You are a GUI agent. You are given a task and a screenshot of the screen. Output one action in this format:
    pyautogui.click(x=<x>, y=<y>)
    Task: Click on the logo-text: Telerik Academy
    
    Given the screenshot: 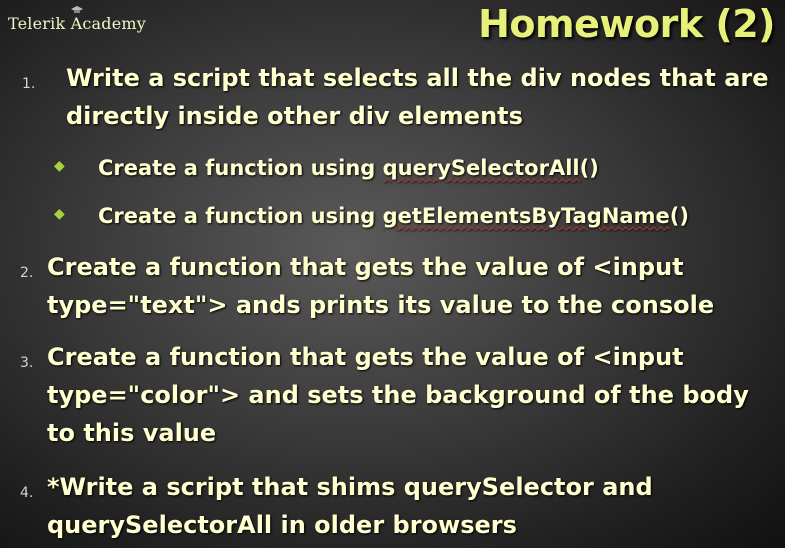 What is the action you would take?
    pyautogui.click(x=77, y=23)
    